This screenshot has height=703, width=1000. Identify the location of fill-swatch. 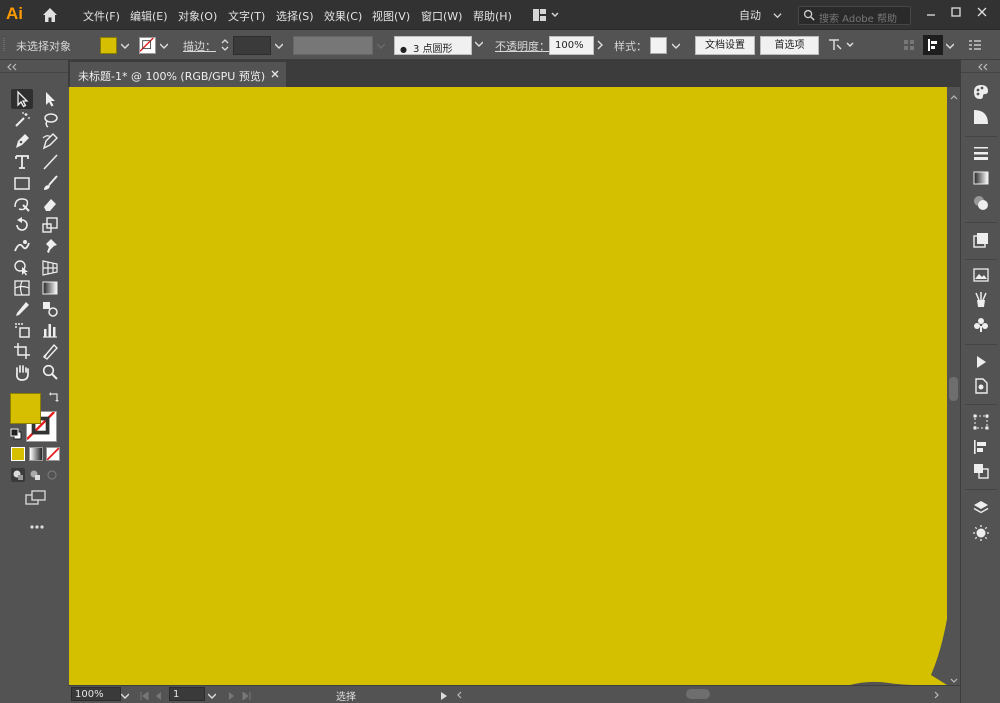
(108, 45).